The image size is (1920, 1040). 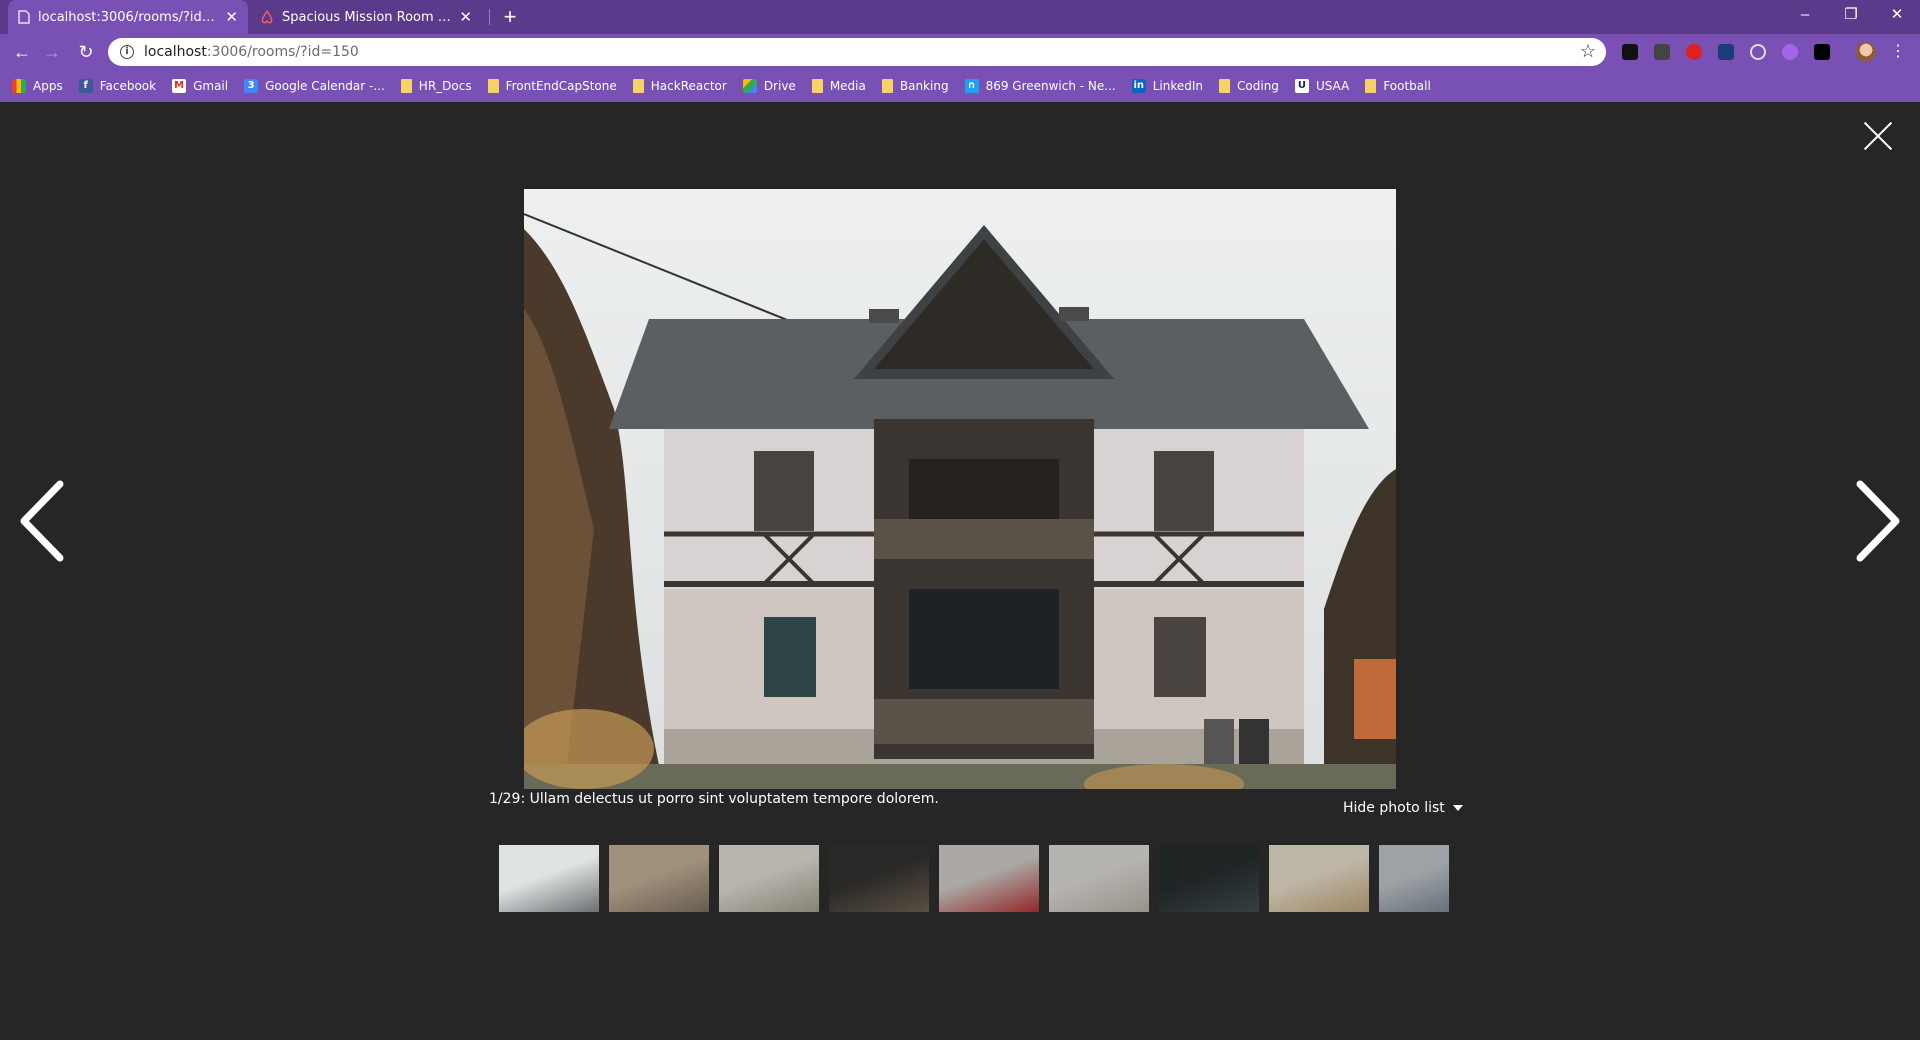 What do you see at coordinates (251, 86) in the screenshot?
I see `calendar-icon: 3` at bounding box center [251, 86].